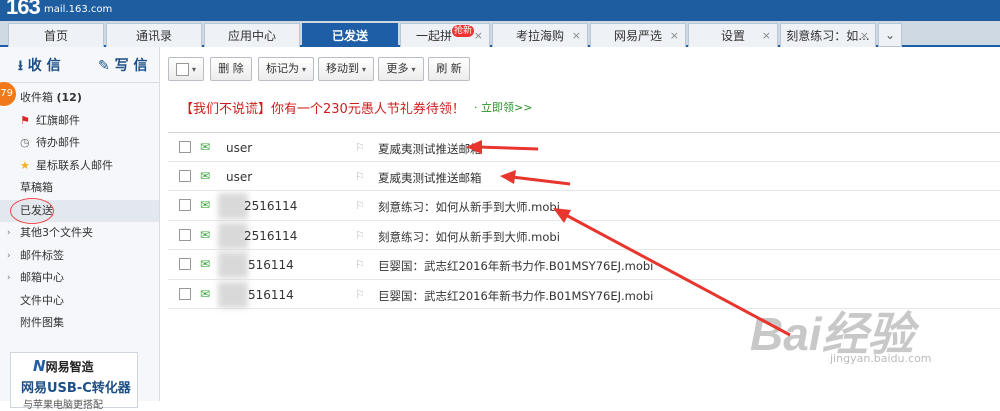  I want to click on highlight-circle, so click(32, 210).